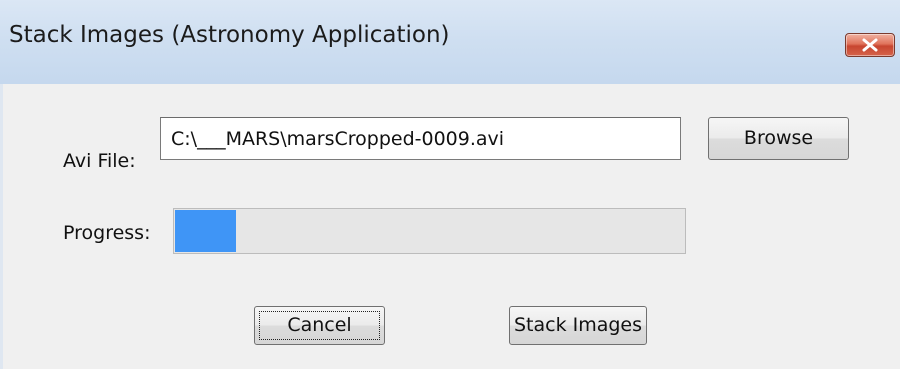  I want to click on avi-file-input, so click(420, 138).